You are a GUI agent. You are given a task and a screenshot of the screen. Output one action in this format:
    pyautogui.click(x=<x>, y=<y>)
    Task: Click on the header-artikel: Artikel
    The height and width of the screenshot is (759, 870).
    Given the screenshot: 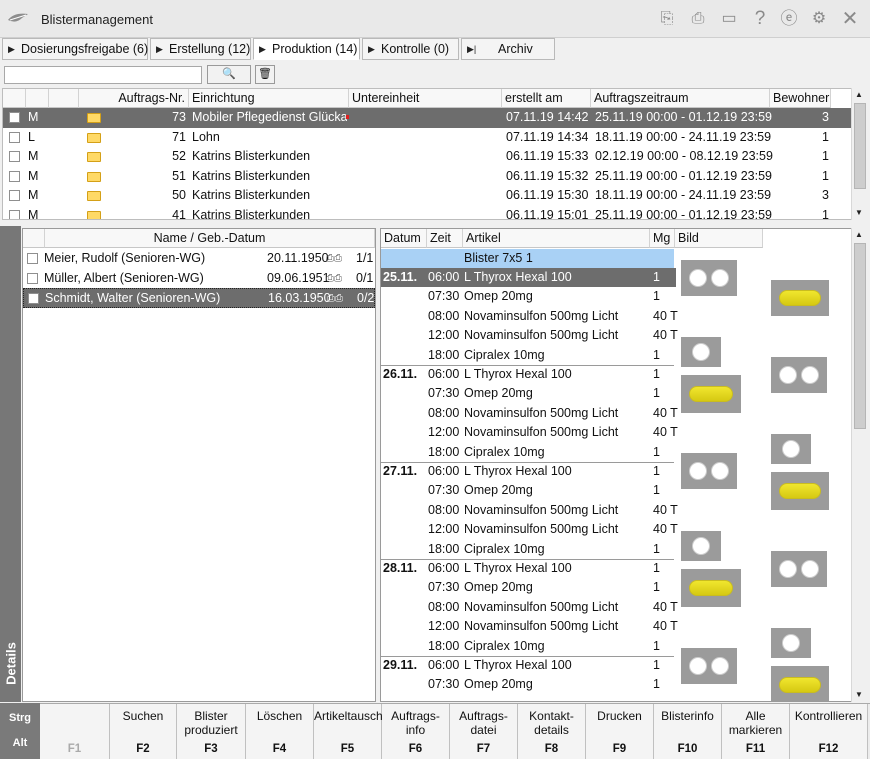 What is the action you would take?
    pyautogui.click(x=556, y=238)
    